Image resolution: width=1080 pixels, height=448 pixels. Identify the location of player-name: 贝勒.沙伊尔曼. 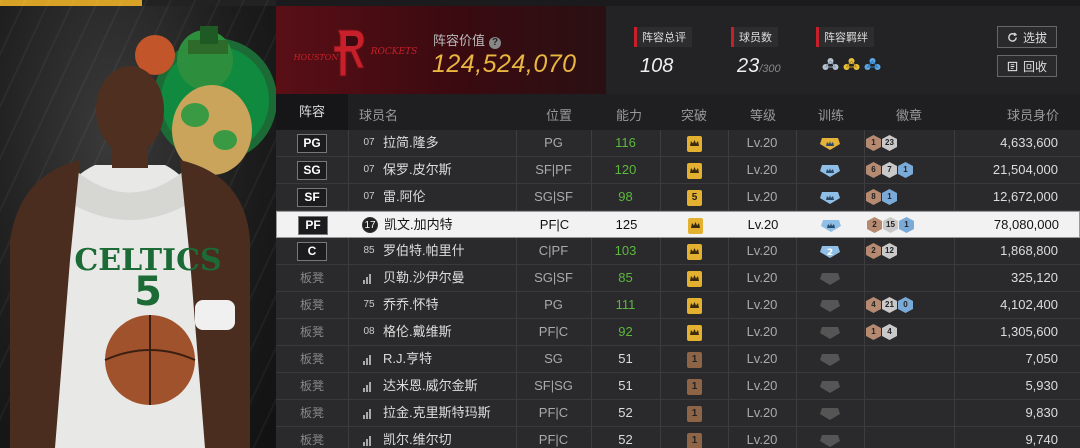
(424, 278).